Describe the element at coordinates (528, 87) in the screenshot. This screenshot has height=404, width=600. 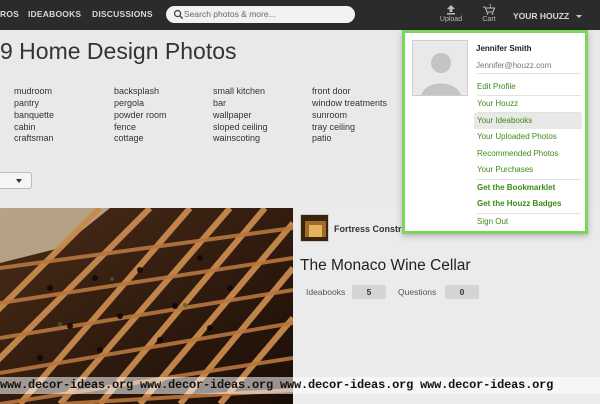
I see `menu-item-edit-profile: Edit Profile` at that location.